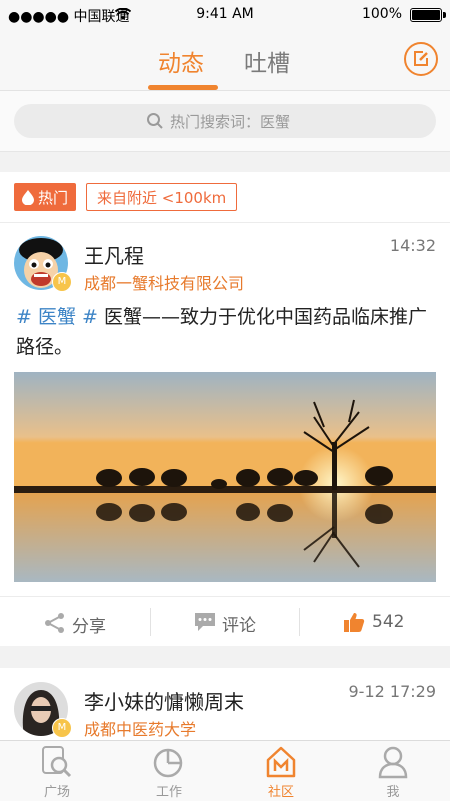  I want to click on nearby-filter-tag: 来自附近 <100km, so click(162, 197).